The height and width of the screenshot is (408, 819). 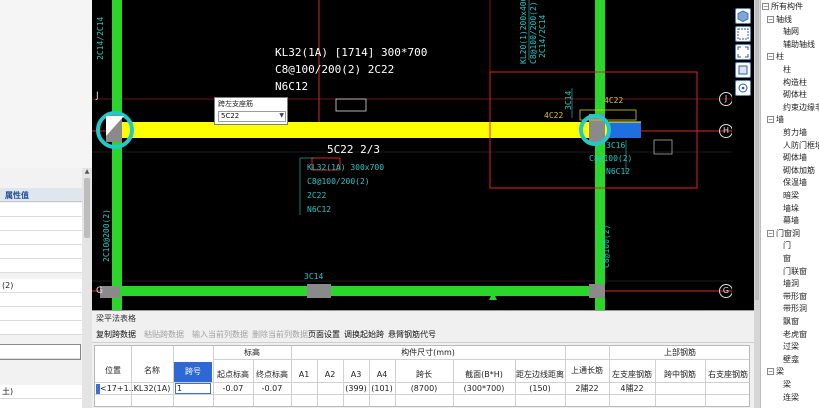 I want to click on beam-cantilever, so click(x=625, y=130).